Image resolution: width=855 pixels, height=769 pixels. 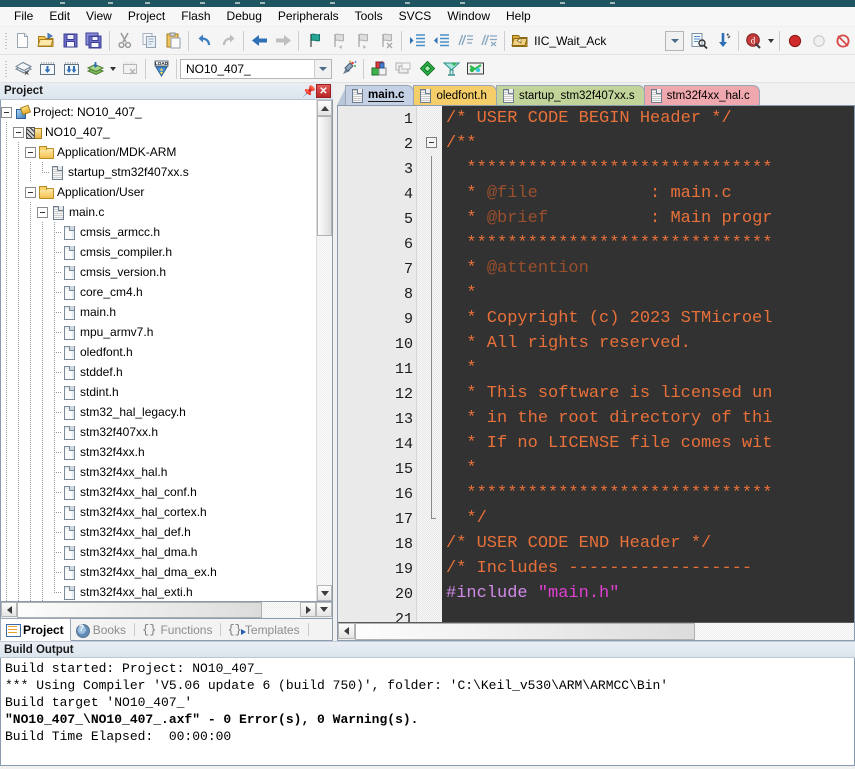 What do you see at coordinates (94, 41) in the screenshot?
I see `save-all-icon` at bounding box center [94, 41].